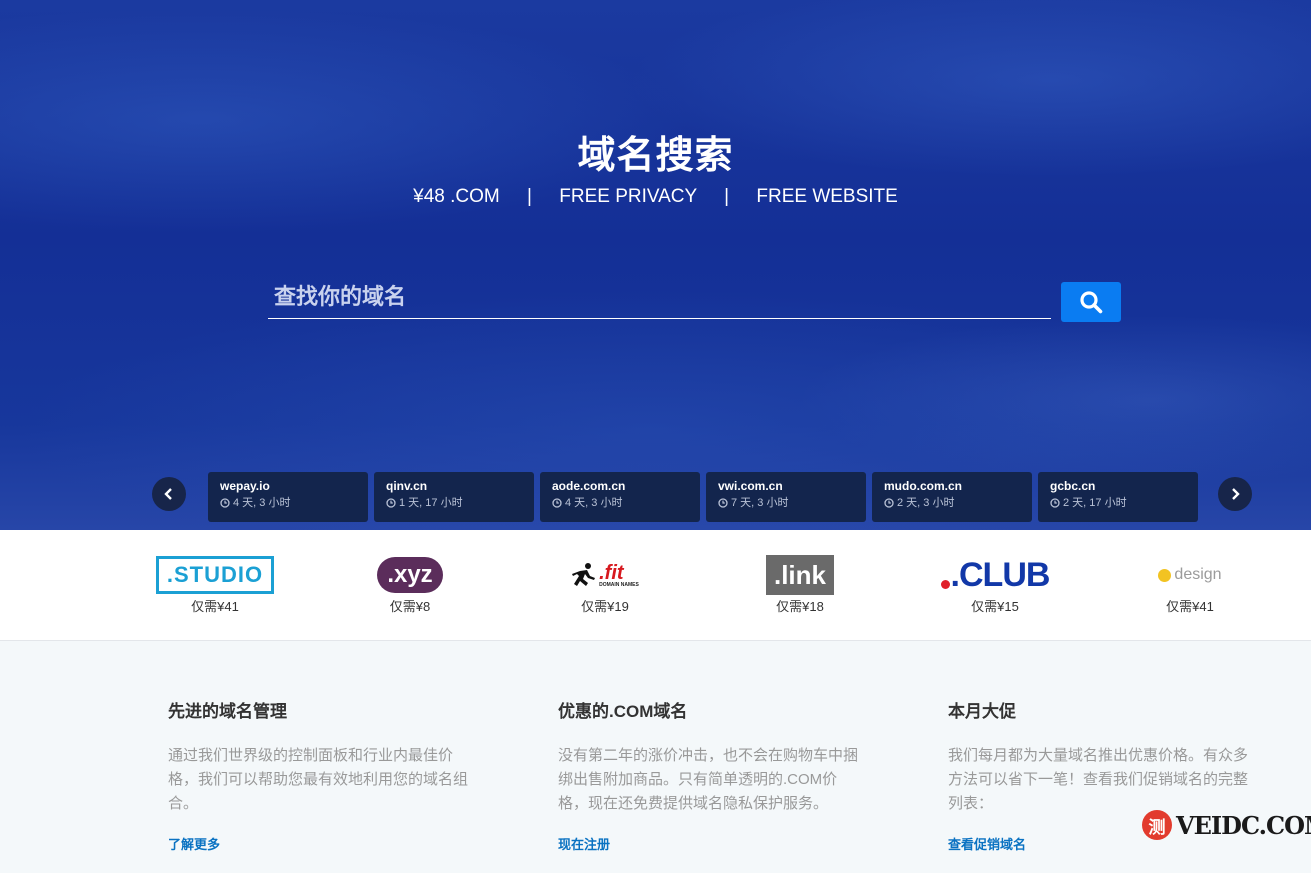 Image resolution: width=1311 pixels, height=873 pixels. What do you see at coordinates (926, 503) in the screenshot?
I see `ticker-time: 2 天, 3 小时` at bounding box center [926, 503].